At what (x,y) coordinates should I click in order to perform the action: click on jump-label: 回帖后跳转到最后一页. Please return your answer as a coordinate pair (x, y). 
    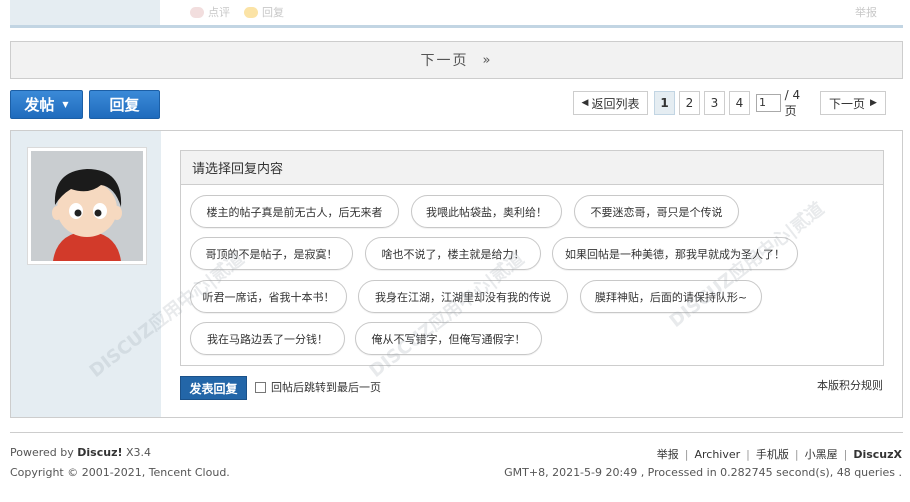
    Looking at the image, I should click on (326, 387).